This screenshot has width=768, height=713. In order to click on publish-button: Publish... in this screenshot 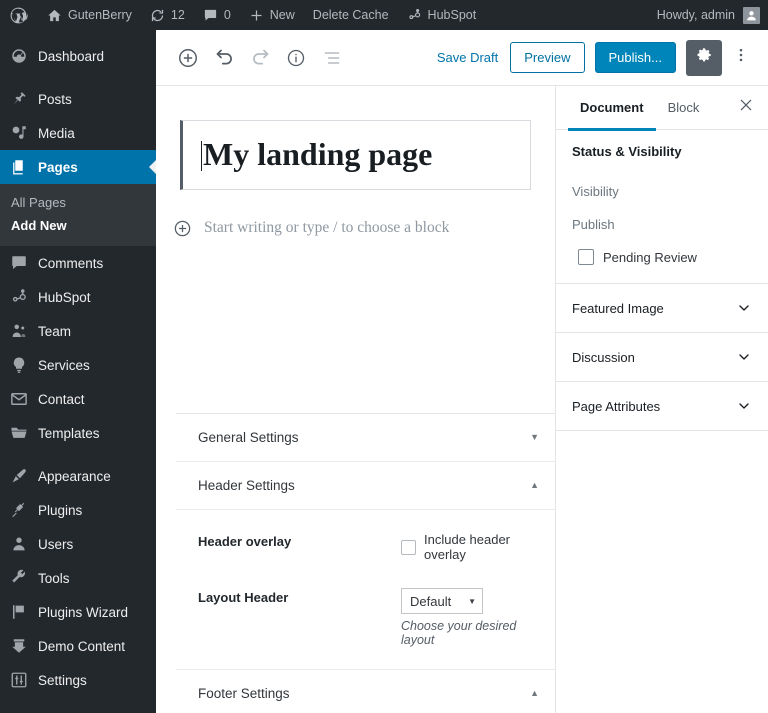, I will do `click(635, 57)`.